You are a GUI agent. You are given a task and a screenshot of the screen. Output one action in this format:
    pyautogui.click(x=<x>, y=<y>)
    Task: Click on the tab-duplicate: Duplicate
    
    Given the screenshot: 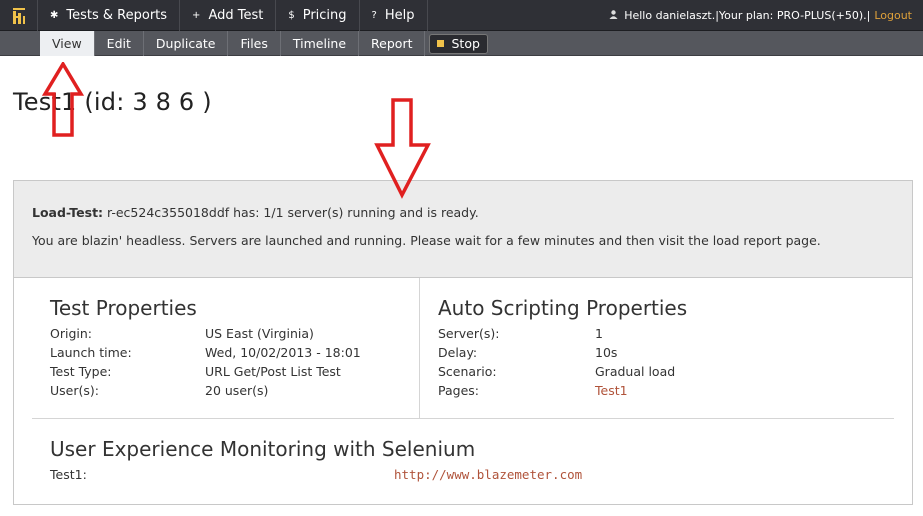 What is the action you would take?
    pyautogui.click(x=186, y=43)
    